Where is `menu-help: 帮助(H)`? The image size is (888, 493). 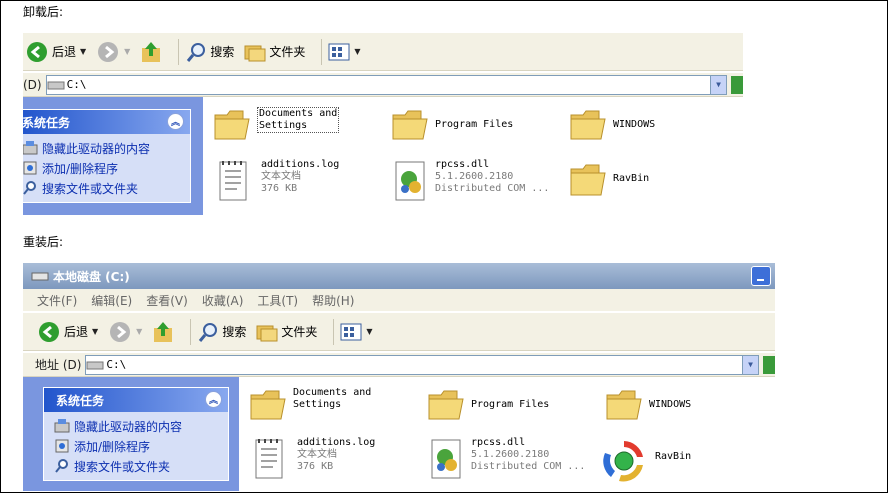
menu-help: 帮助(H) is located at coordinates (333, 300).